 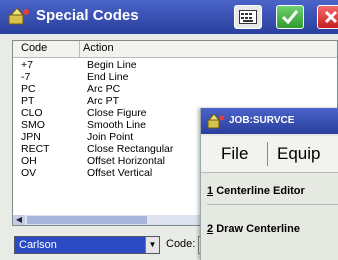 I want to click on column-divider, so click(x=79, y=49).